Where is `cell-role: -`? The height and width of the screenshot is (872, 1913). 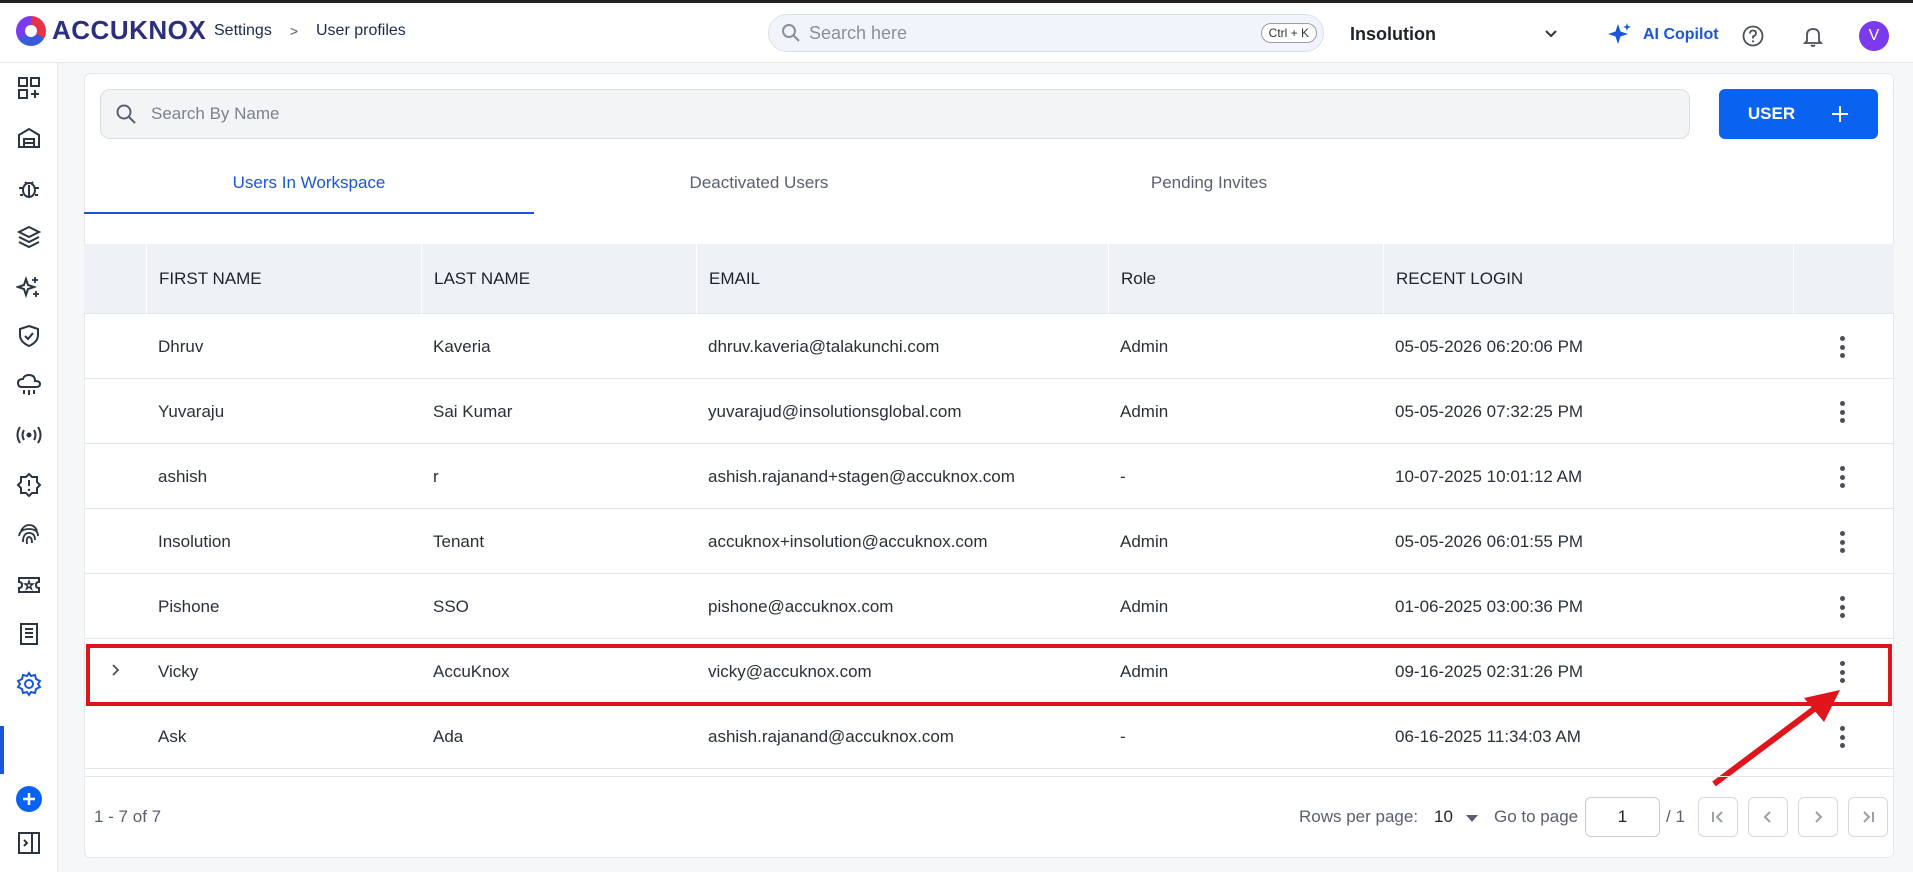
cell-role: - is located at coordinates (1123, 476).